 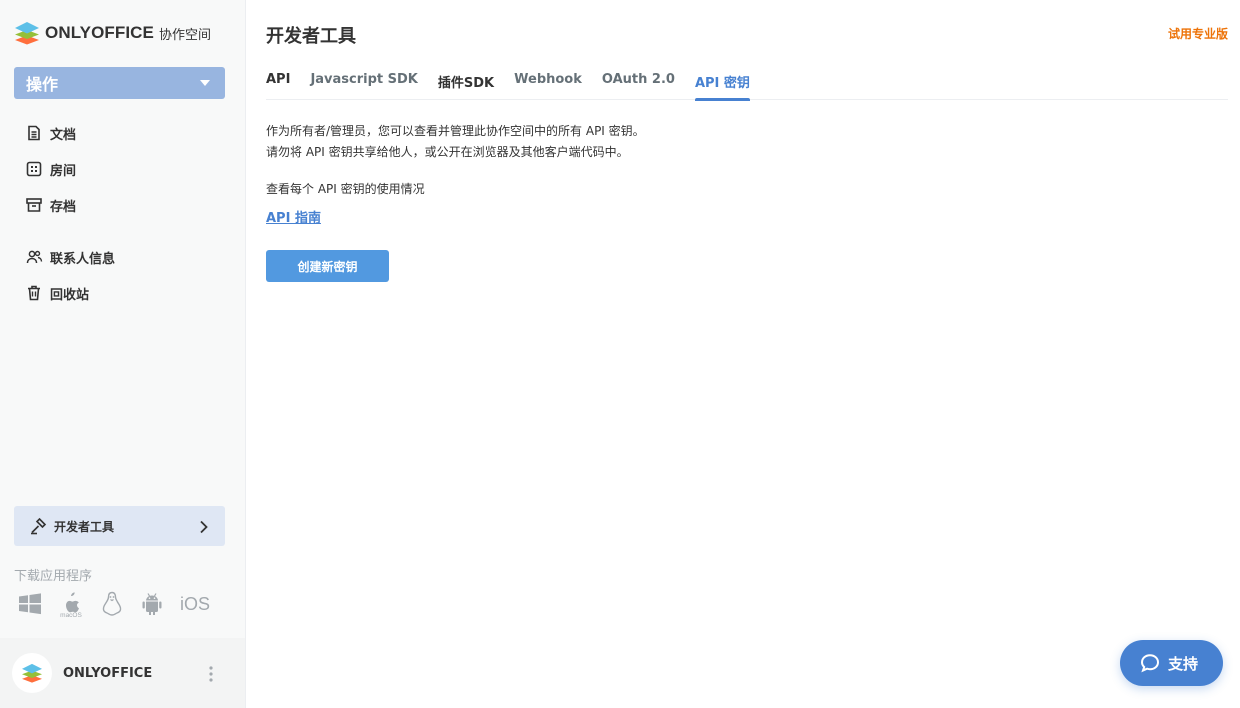 I want to click on brand-product: 协作空间, so click(x=185, y=35).